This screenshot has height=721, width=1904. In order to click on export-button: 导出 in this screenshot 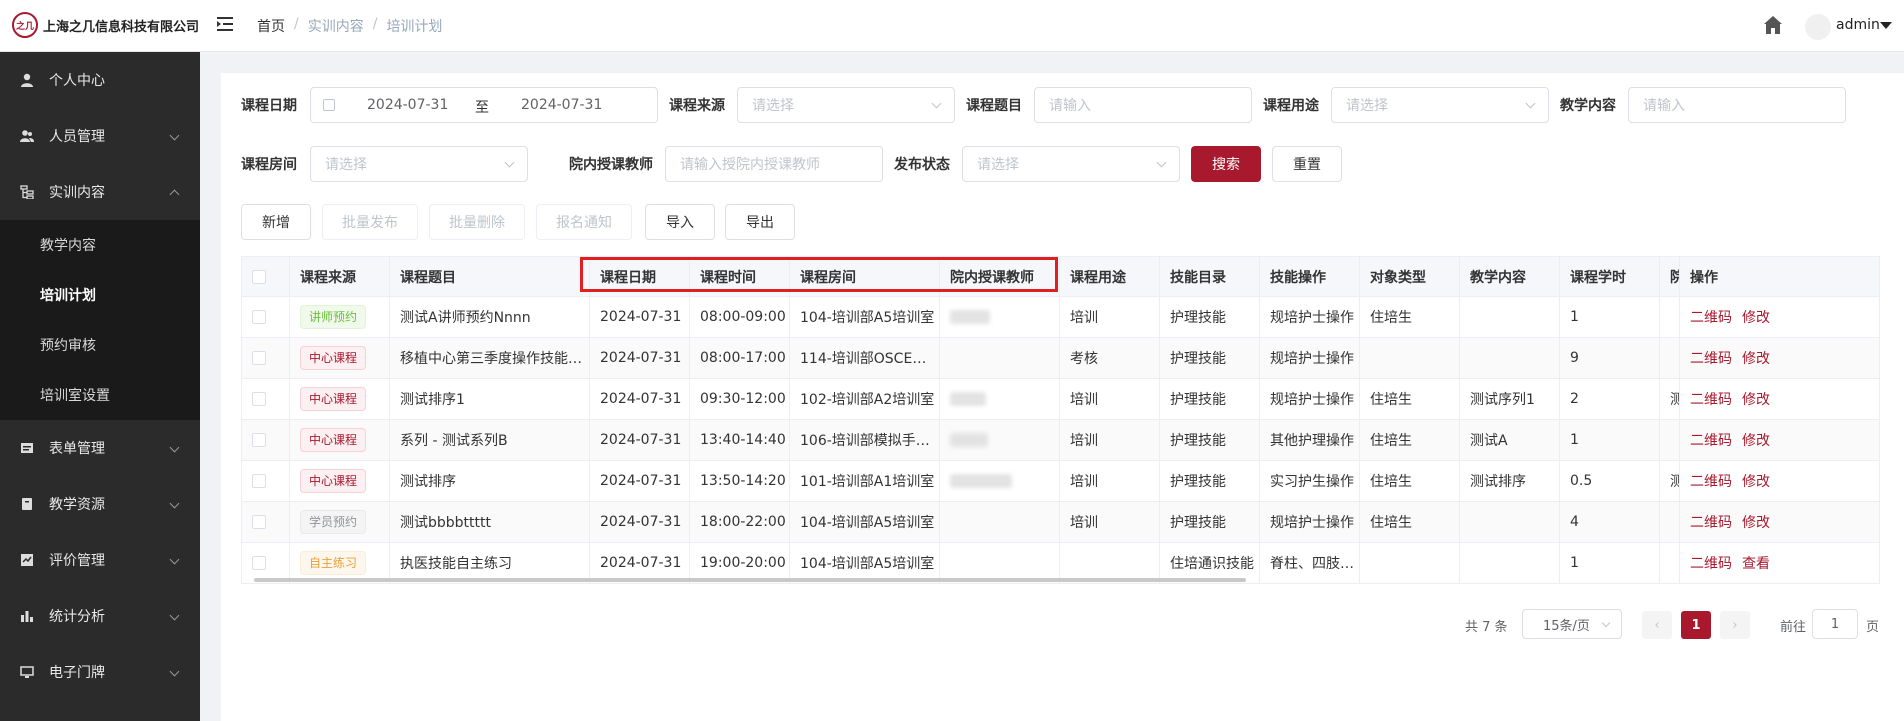, I will do `click(760, 222)`.